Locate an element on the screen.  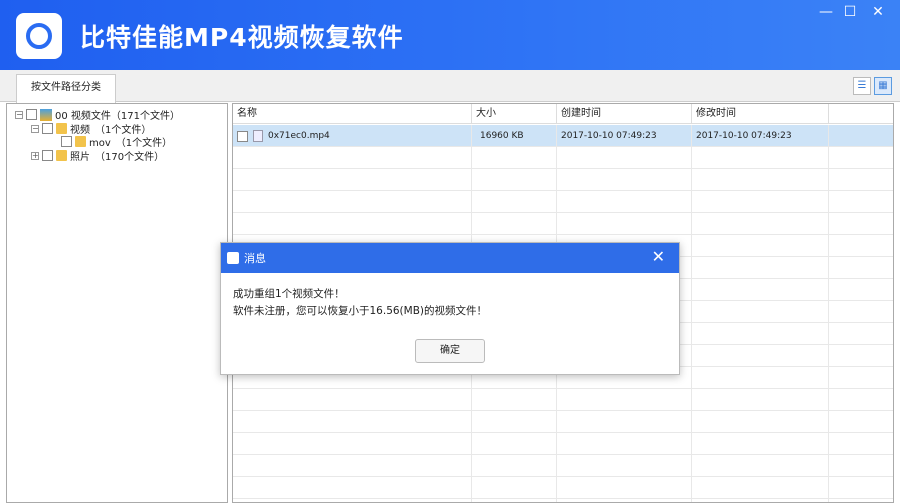
file-modified: 2017-10-10 07:49:23 is located at coordinates (760, 136).